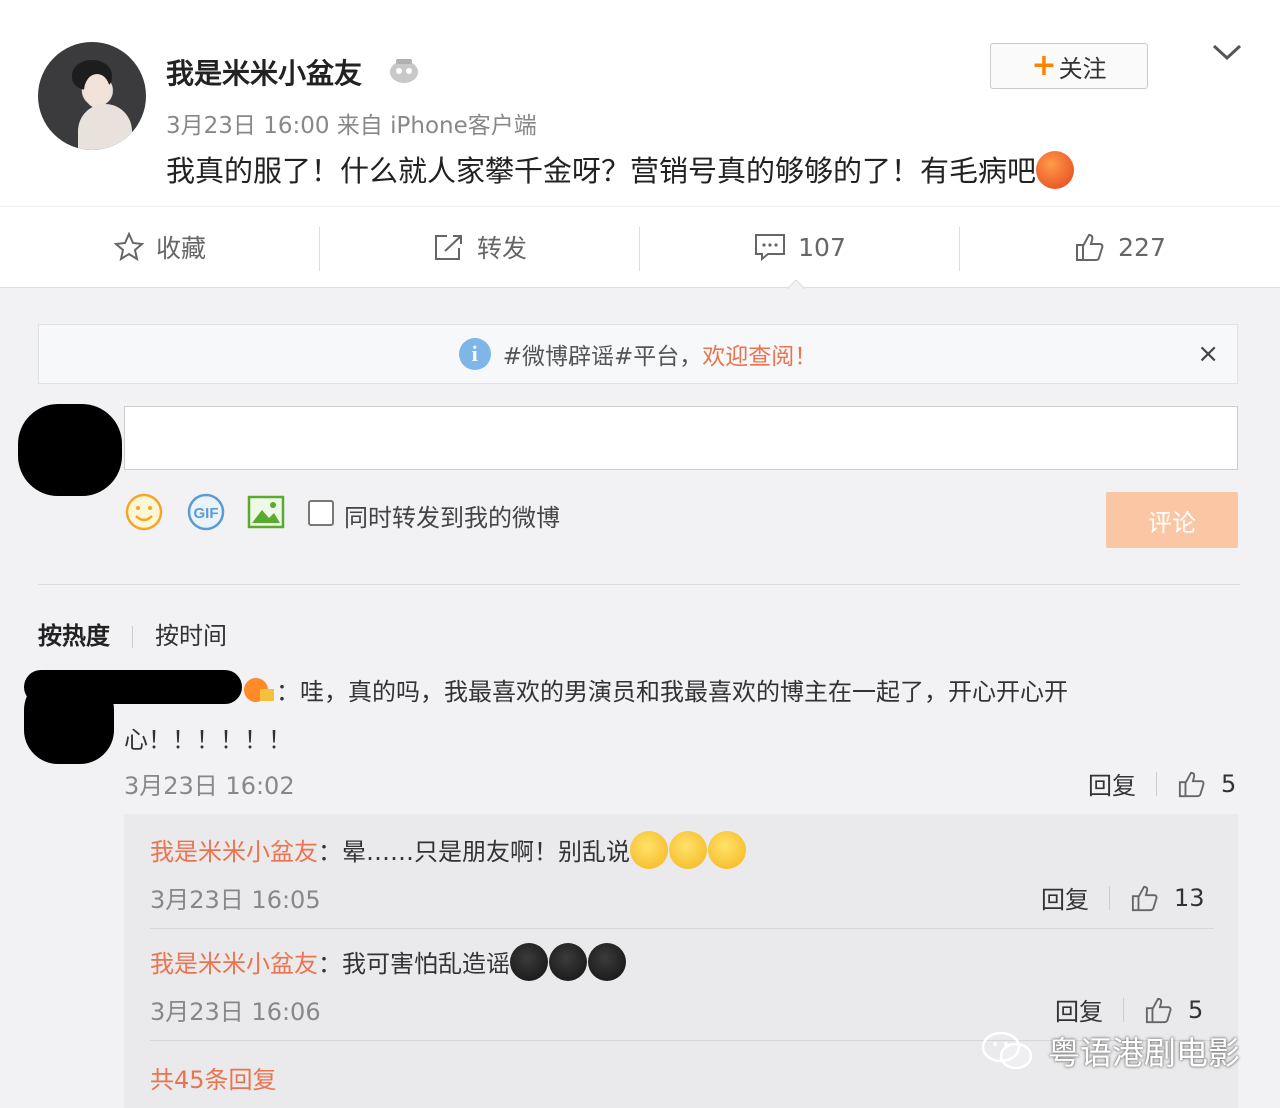  I want to click on comment-text-2: 心！！！！！！, so click(208, 740).